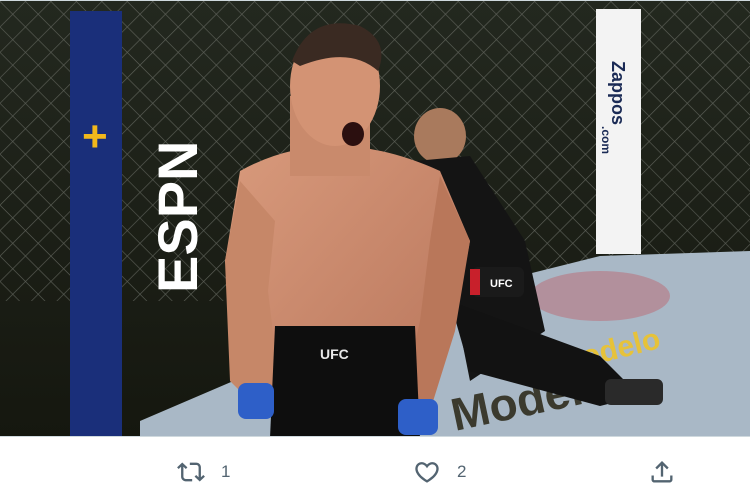 This screenshot has width=750, height=500. What do you see at coordinates (334, 354) in the screenshot?
I see `shorts-ufc-logo: UFC` at bounding box center [334, 354].